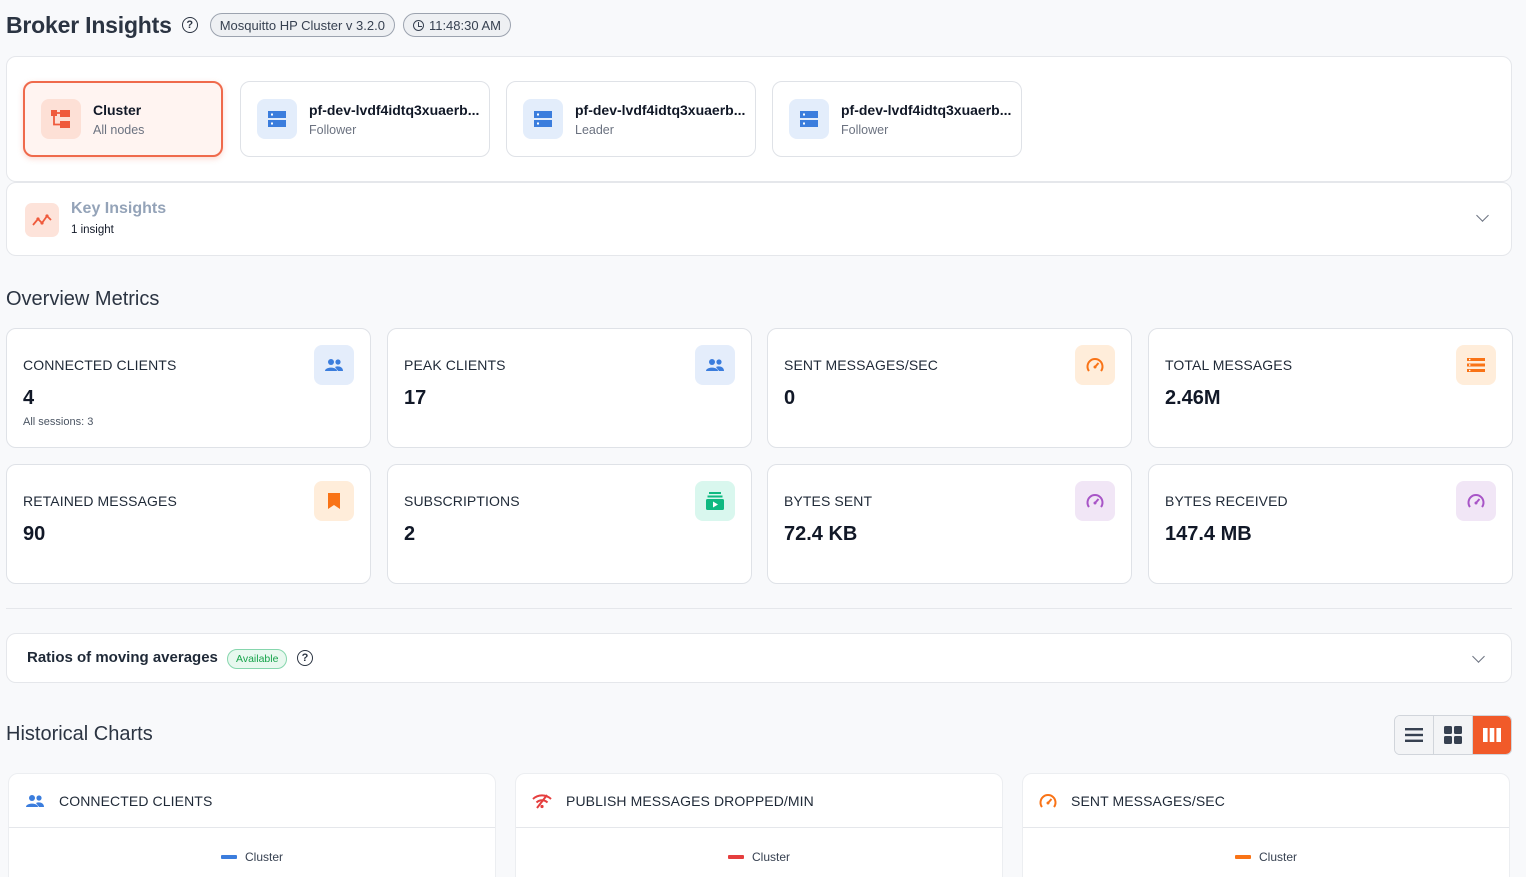 Image resolution: width=1526 pixels, height=877 pixels. Describe the element at coordinates (257, 659) in the screenshot. I see `status-badge: Available` at that location.